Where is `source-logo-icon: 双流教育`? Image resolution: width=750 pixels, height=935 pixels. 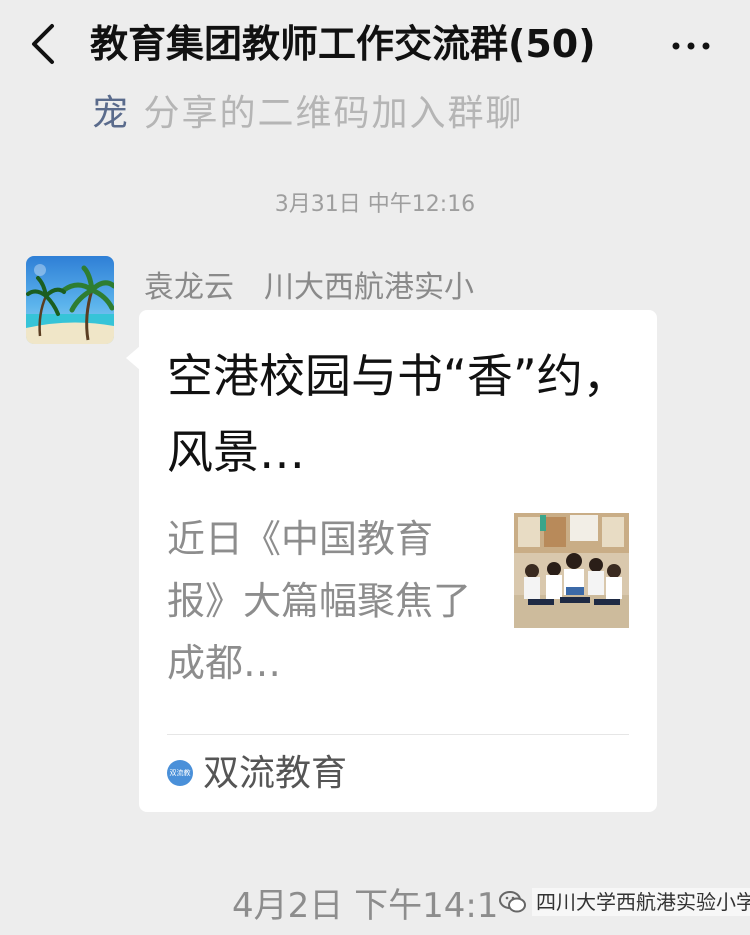 source-logo-icon: 双流教育 is located at coordinates (180, 773).